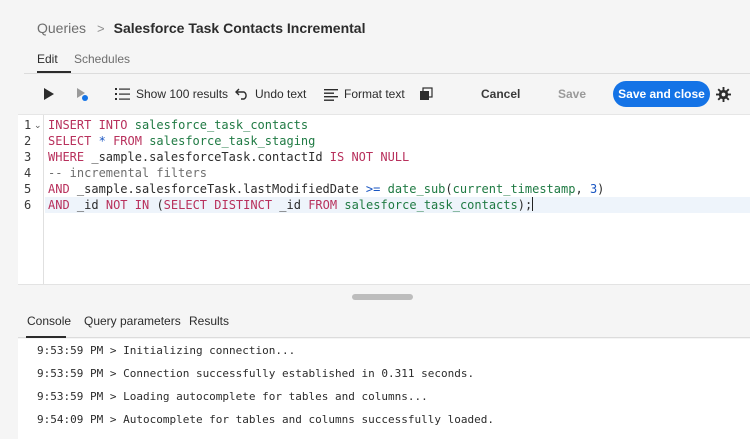 Image resolution: width=750 pixels, height=439 pixels. What do you see at coordinates (28, 141) in the screenshot?
I see `line-number: 2` at bounding box center [28, 141].